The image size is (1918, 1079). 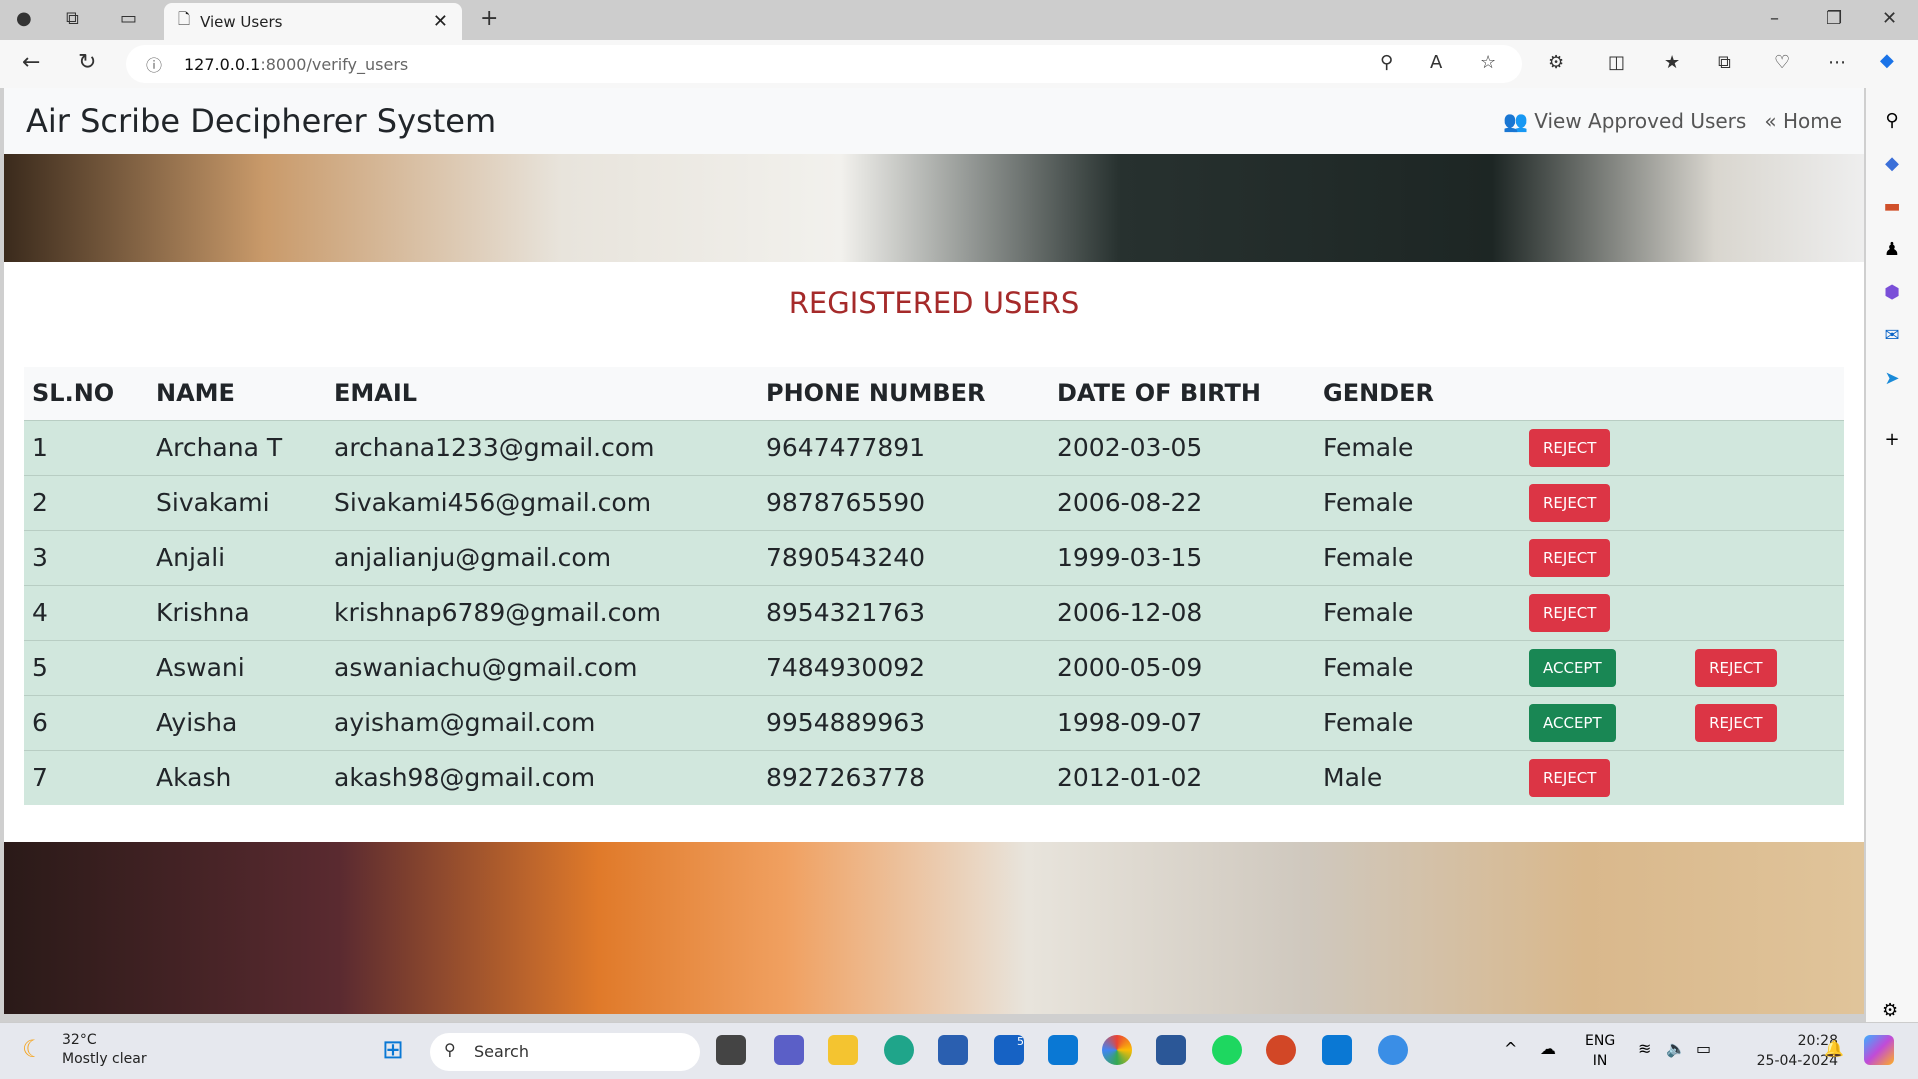 I want to click on language-indicator: ENG IN, so click(x=1600, y=1051).